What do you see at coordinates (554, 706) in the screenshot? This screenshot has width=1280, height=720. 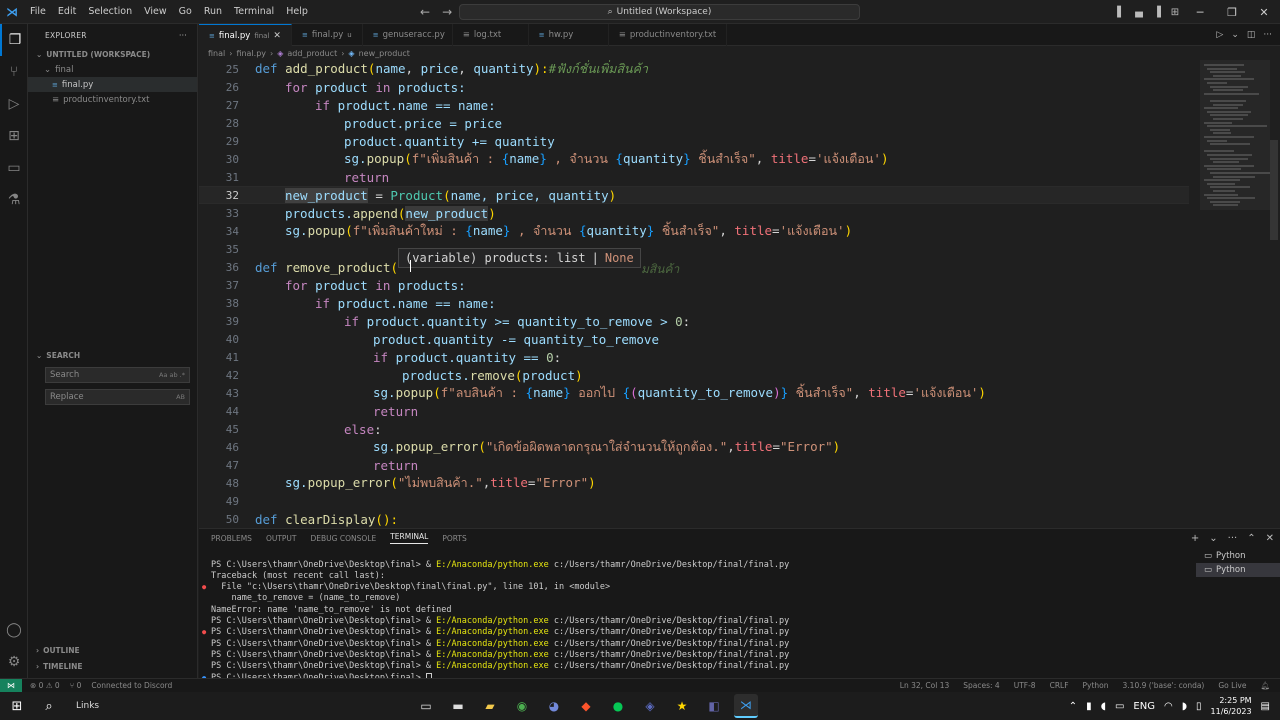 I see `discord-icon: ◕` at bounding box center [554, 706].